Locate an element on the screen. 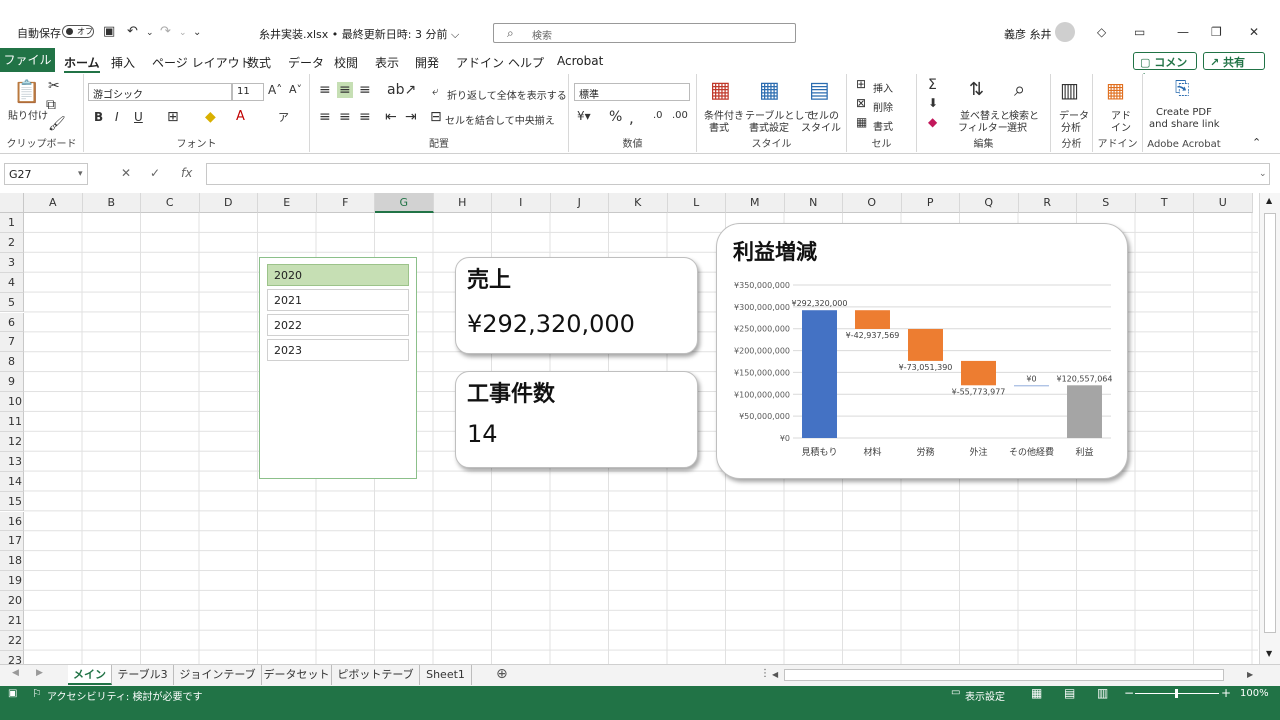  display-settings-button: 表示設定 is located at coordinates (985, 695).